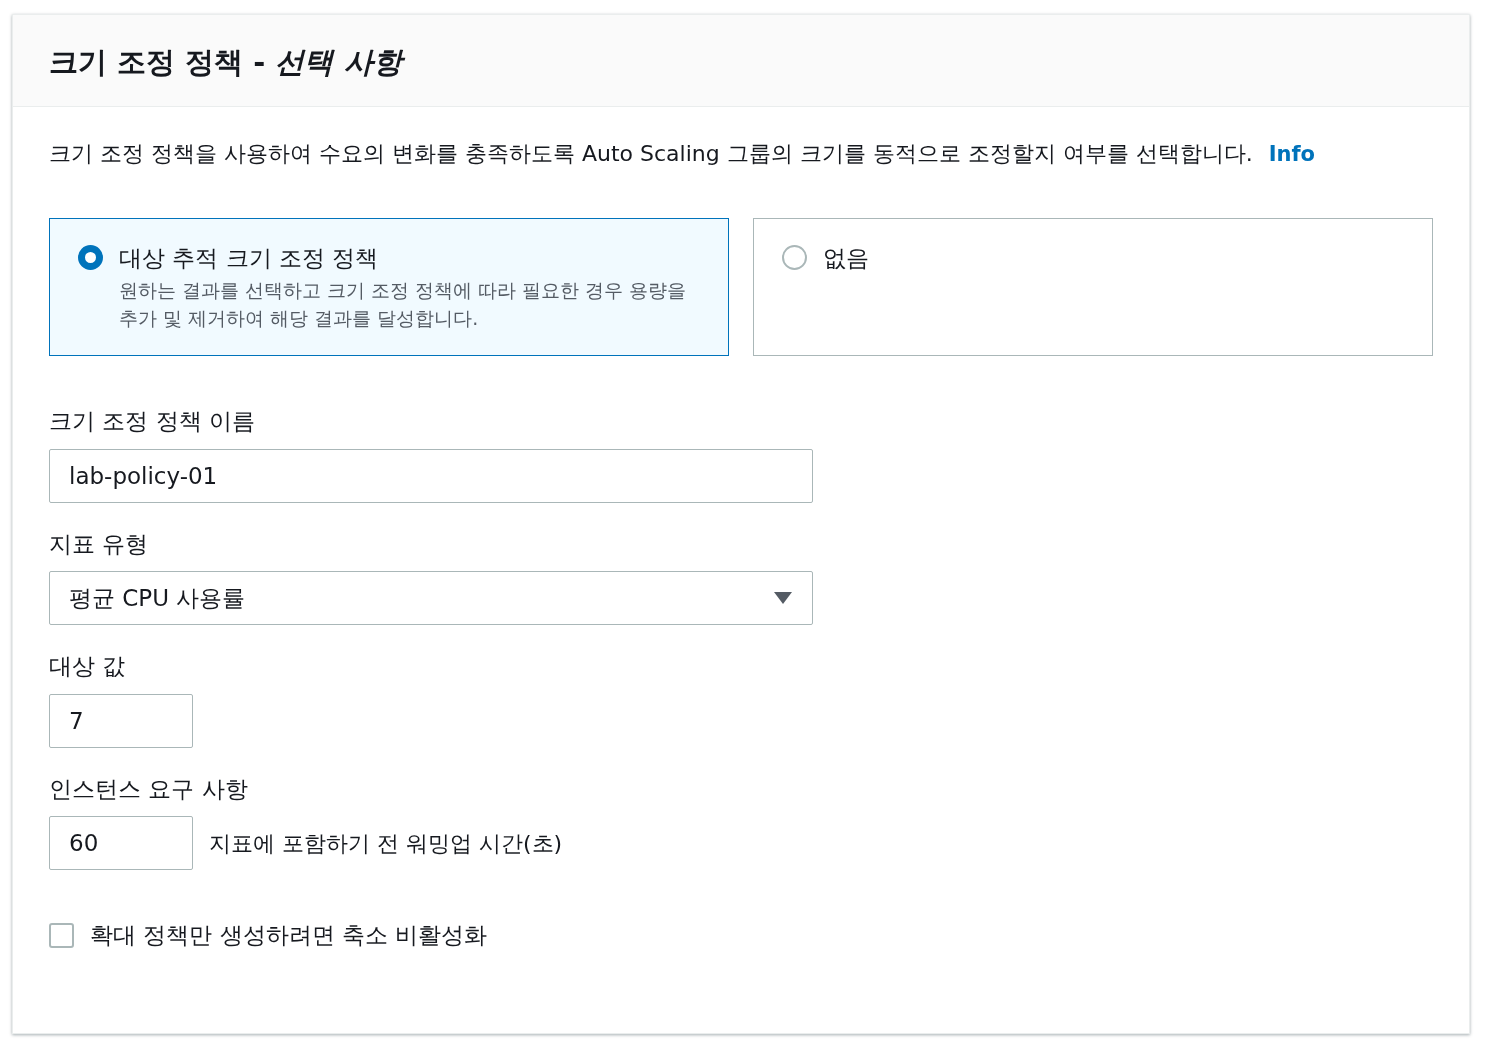  I want to click on field-hint: 지표에 포함하기 전 워밍업 시간(초), so click(386, 843).